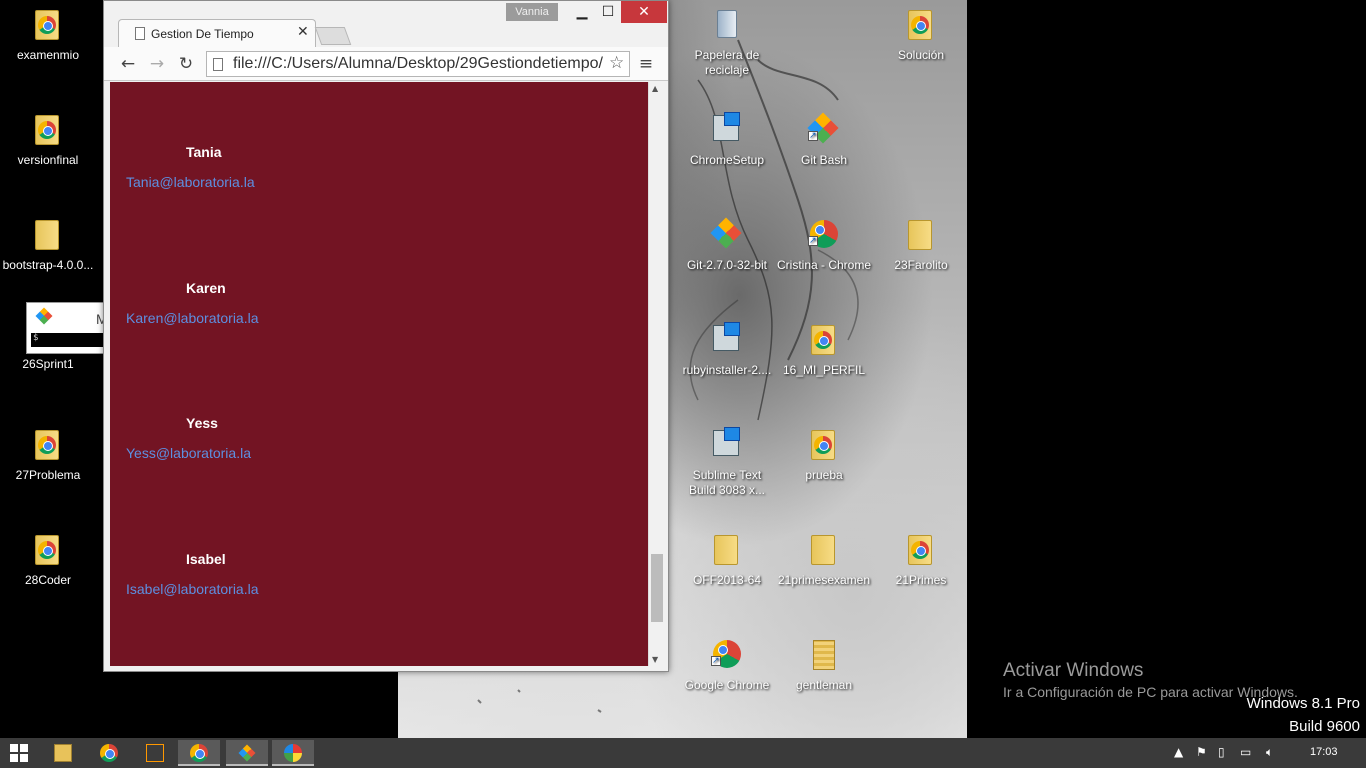 Image resolution: width=1366 pixels, height=768 pixels. I want to click on desktop-icon-label: Git-2.7.0-32-bit, so click(727, 265).